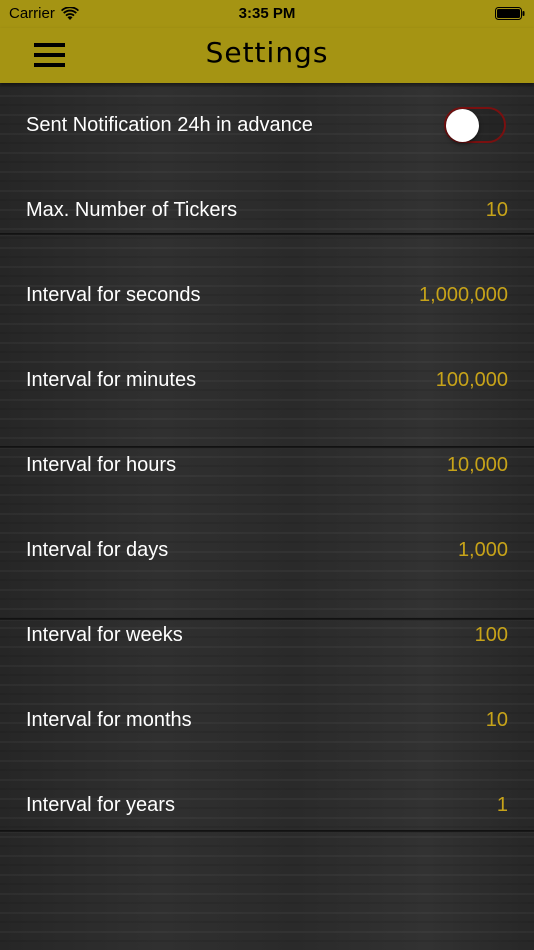  I want to click on setting-row-notification: Sent Notification 24h in advance, so click(267, 126).